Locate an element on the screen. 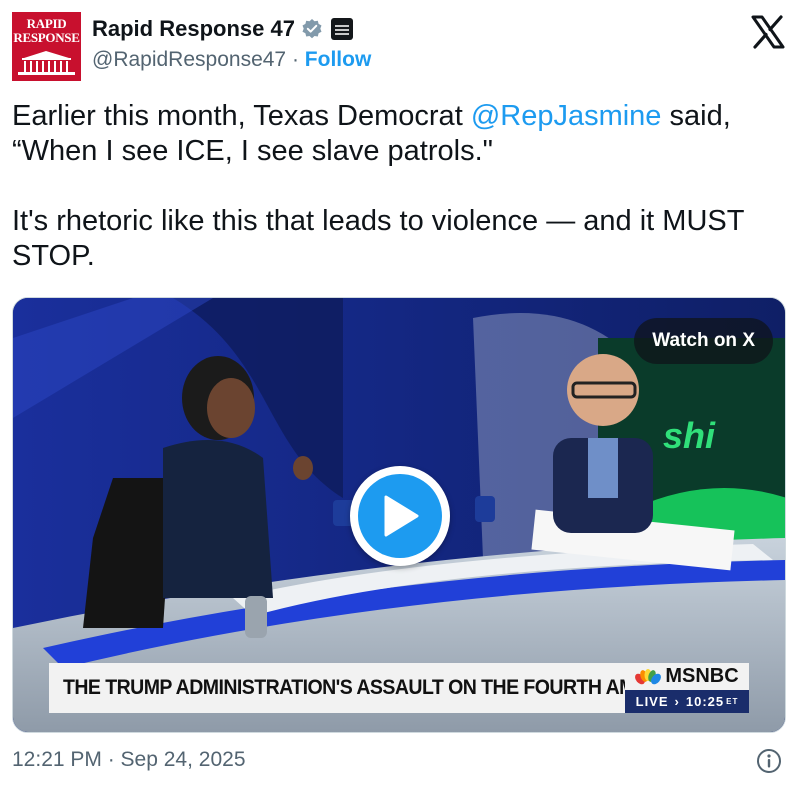  affiliate-badge-icon is located at coordinates (341, 29).